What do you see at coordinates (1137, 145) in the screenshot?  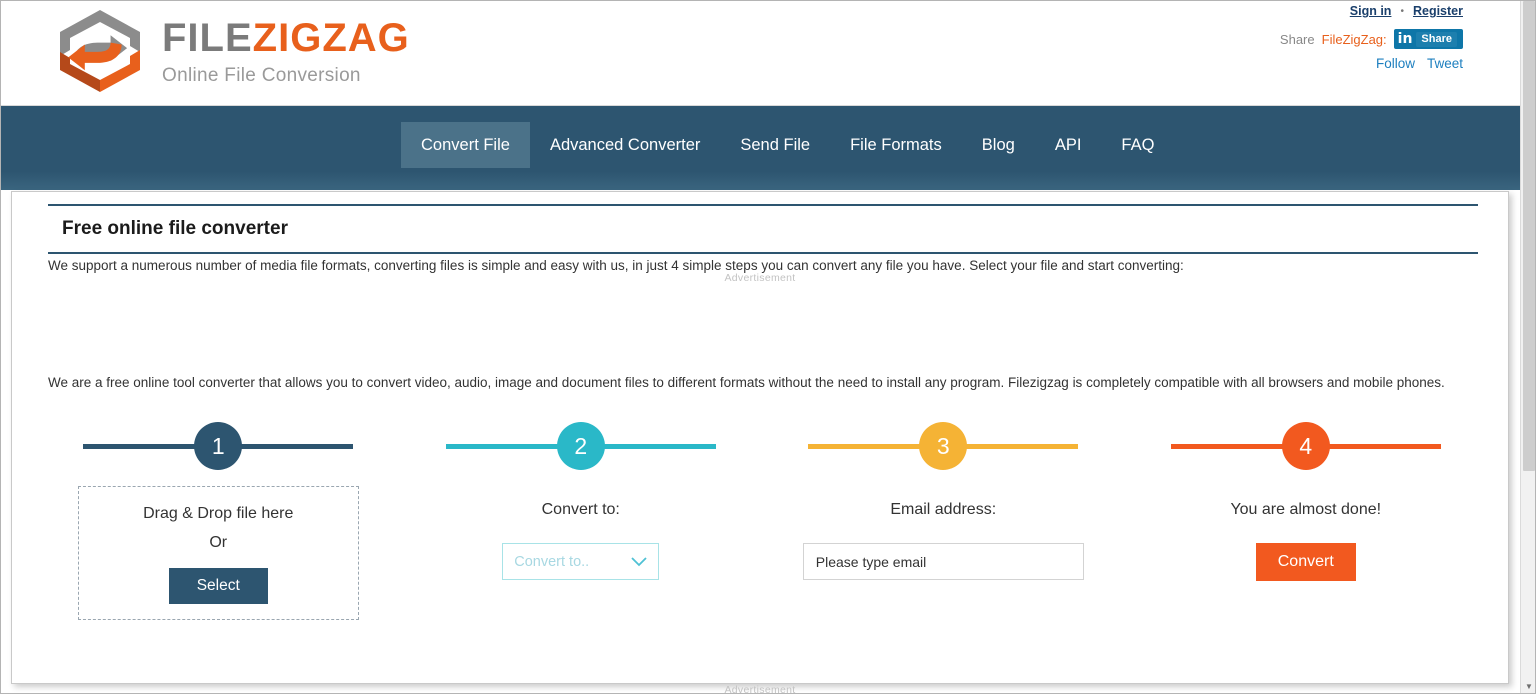 I see `nav-item-faq: FAQ` at bounding box center [1137, 145].